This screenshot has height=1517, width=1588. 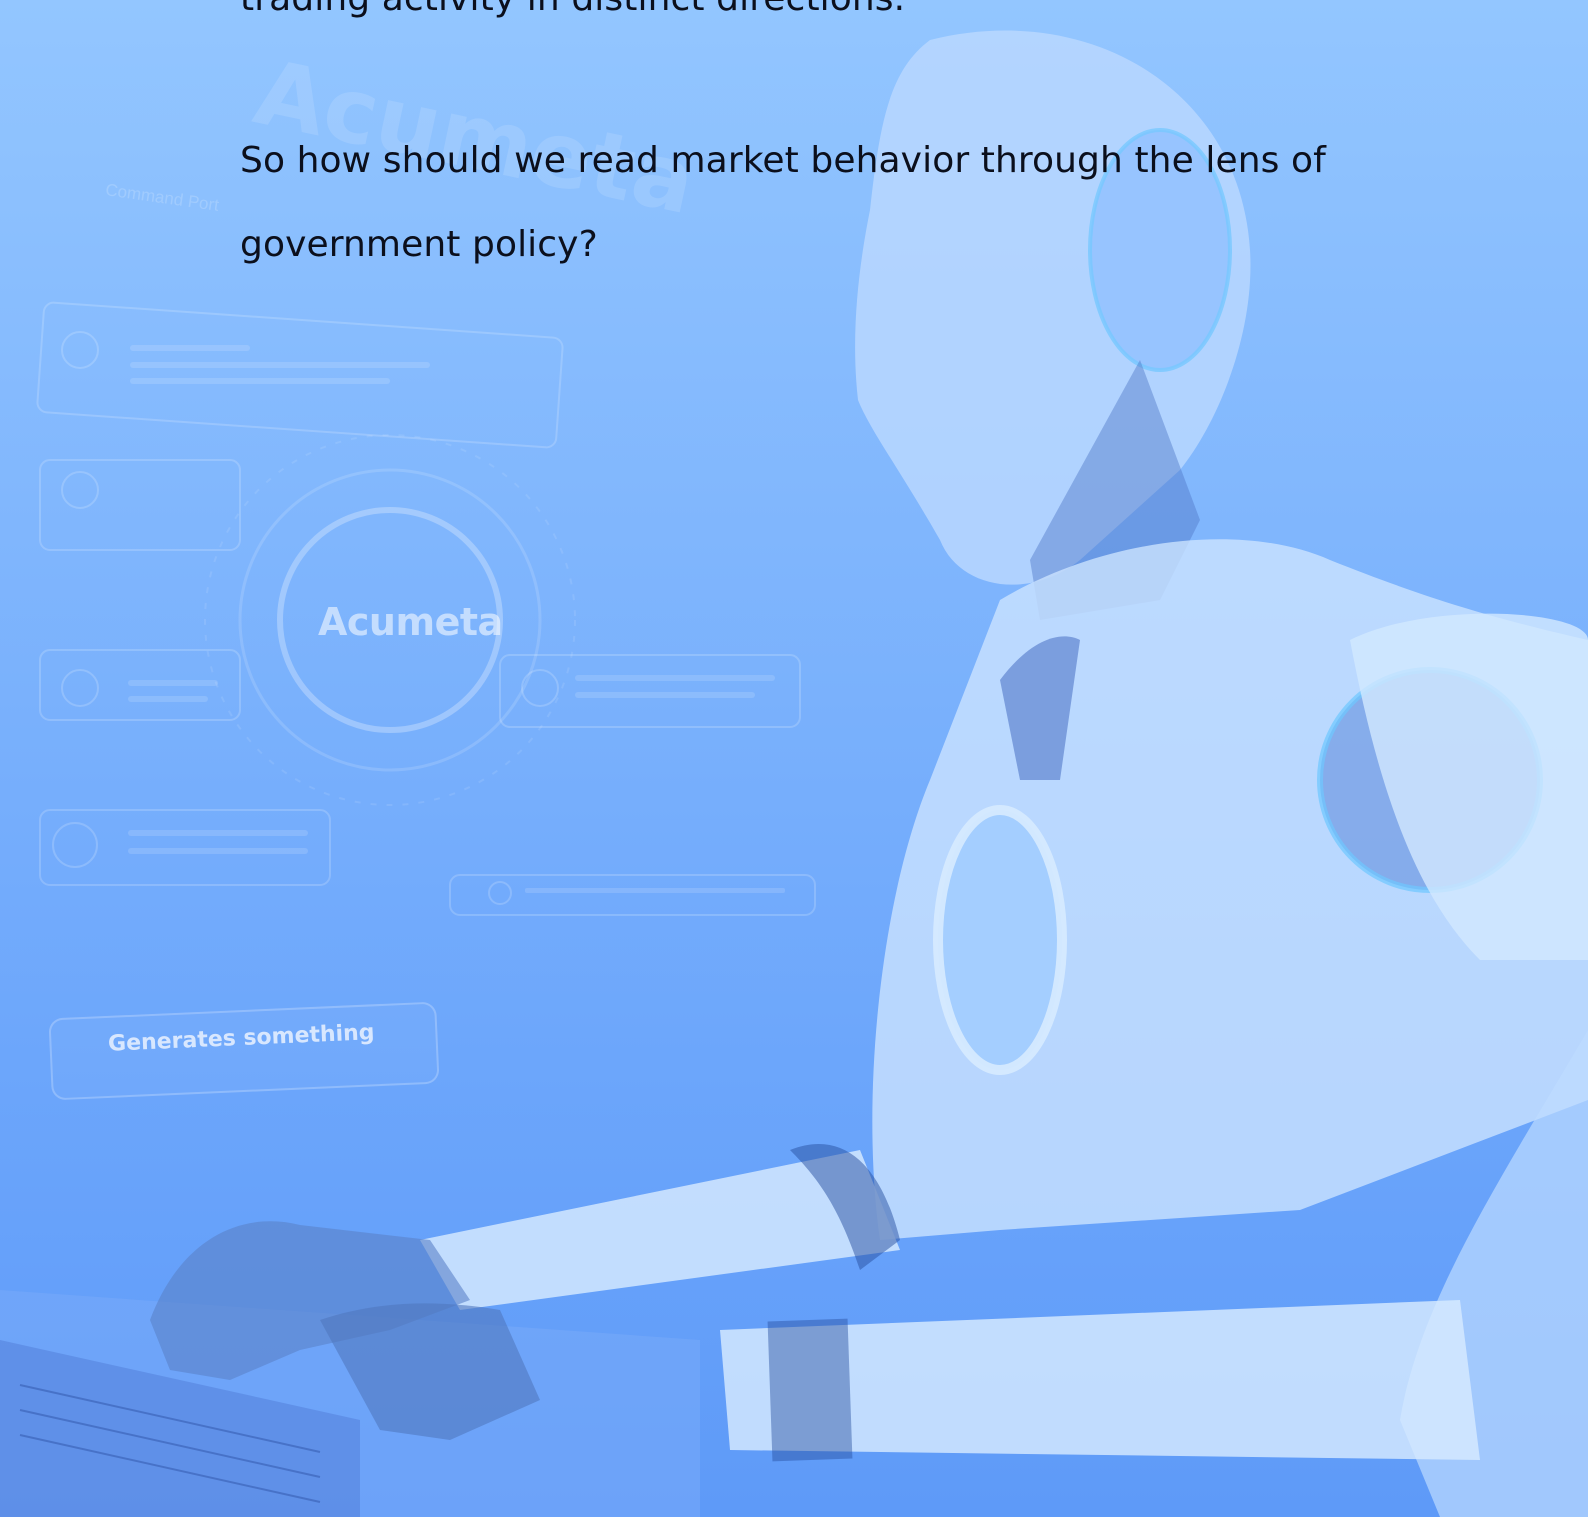 What do you see at coordinates (419, 244) in the screenshot?
I see `article-line-2: government policy?` at bounding box center [419, 244].